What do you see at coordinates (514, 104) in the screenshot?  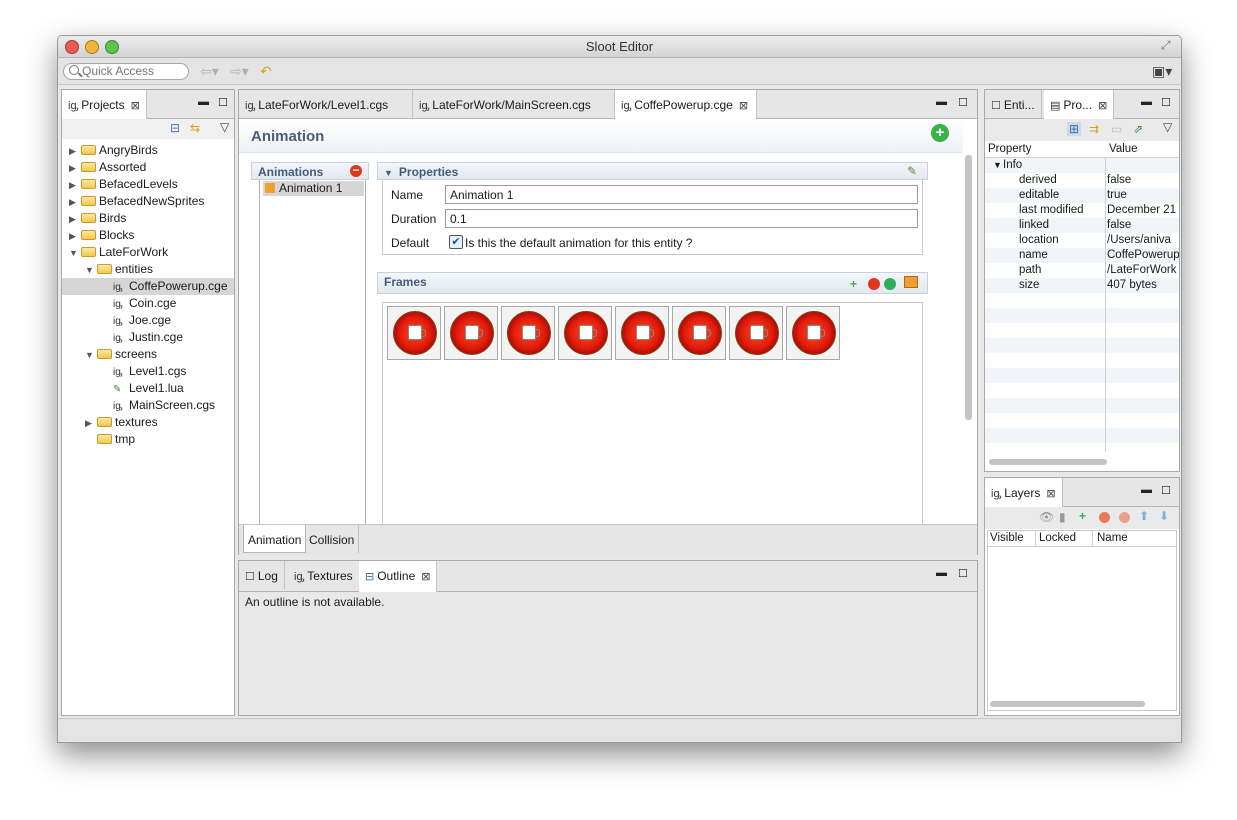 I see `tab-mainscreen-cgs: iᶃ LateForWork/MainScreen.cgs` at bounding box center [514, 104].